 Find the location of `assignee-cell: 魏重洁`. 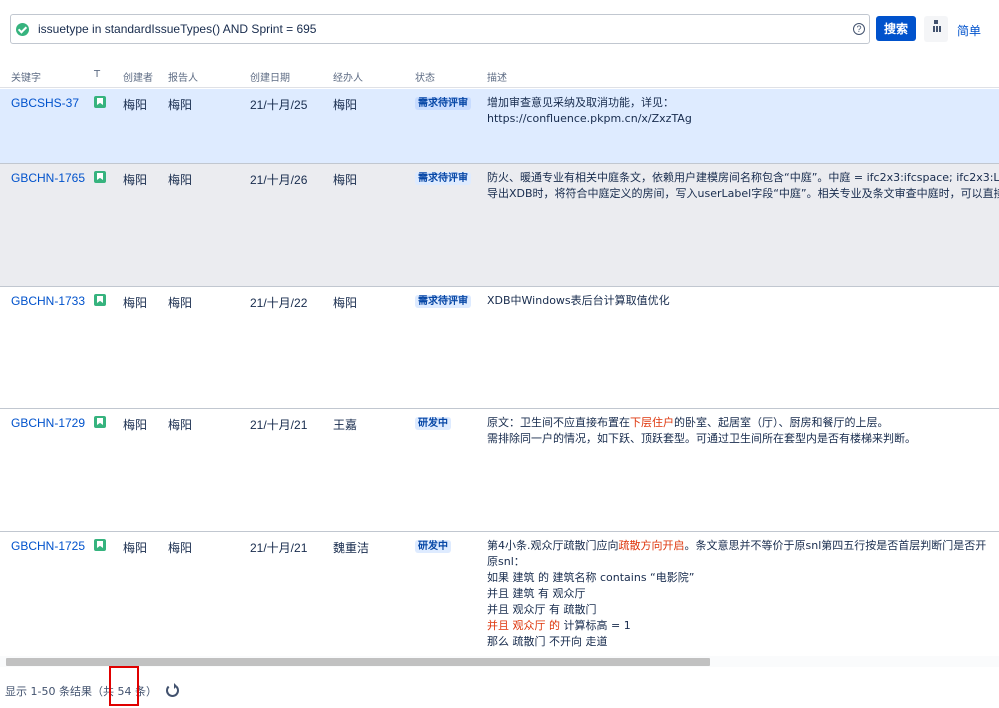

assignee-cell: 魏重洁 is located at coordinates (351, 548).